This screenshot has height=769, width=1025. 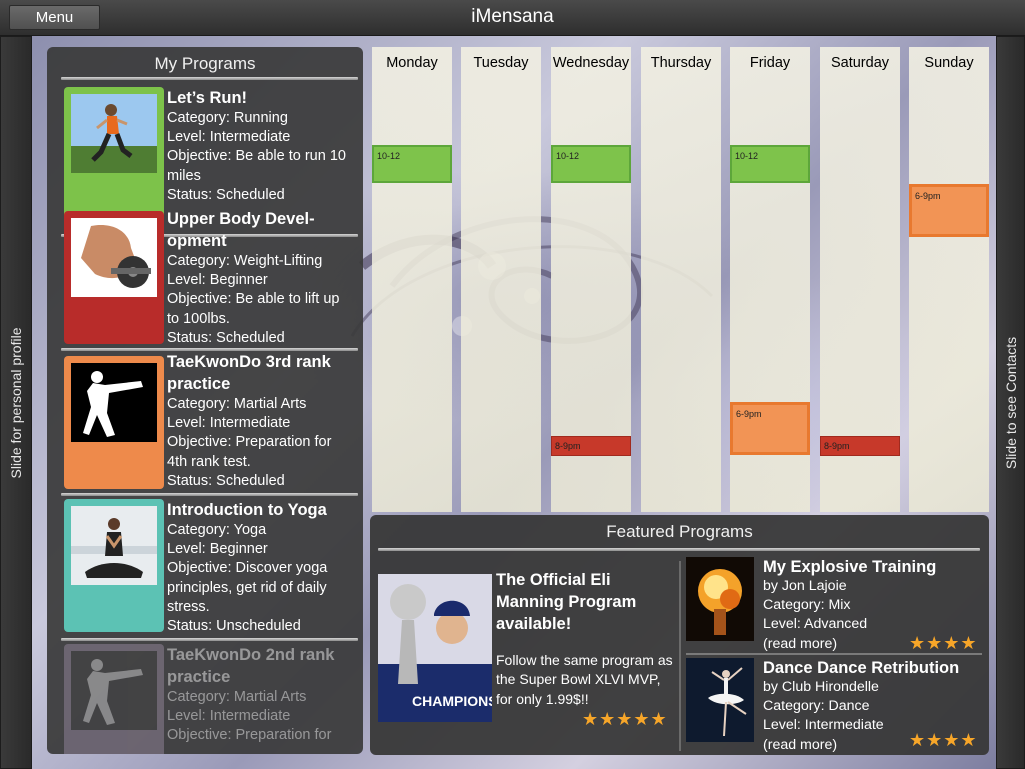 I want to click on day-label: Monday, so click(x=412, y=63).